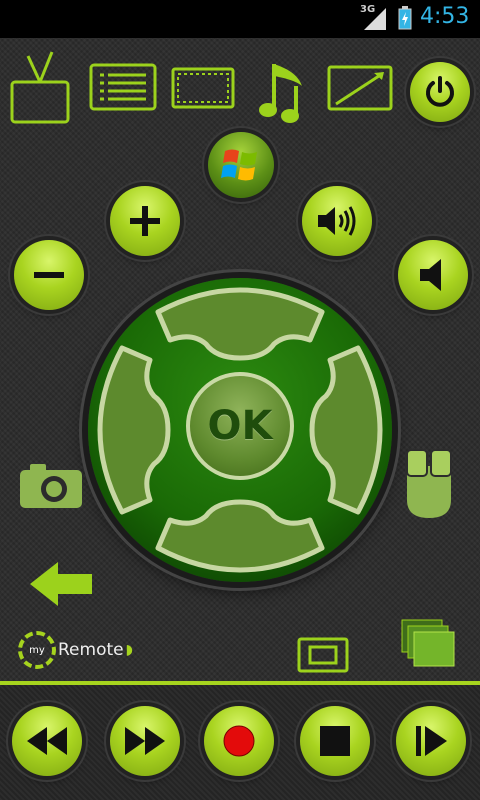 This screenshot has width=480, height=800. What do you see at coordinates (445, 16) in the screenshot?
I see `clock: 4:53` at bounding box center [445, 16].